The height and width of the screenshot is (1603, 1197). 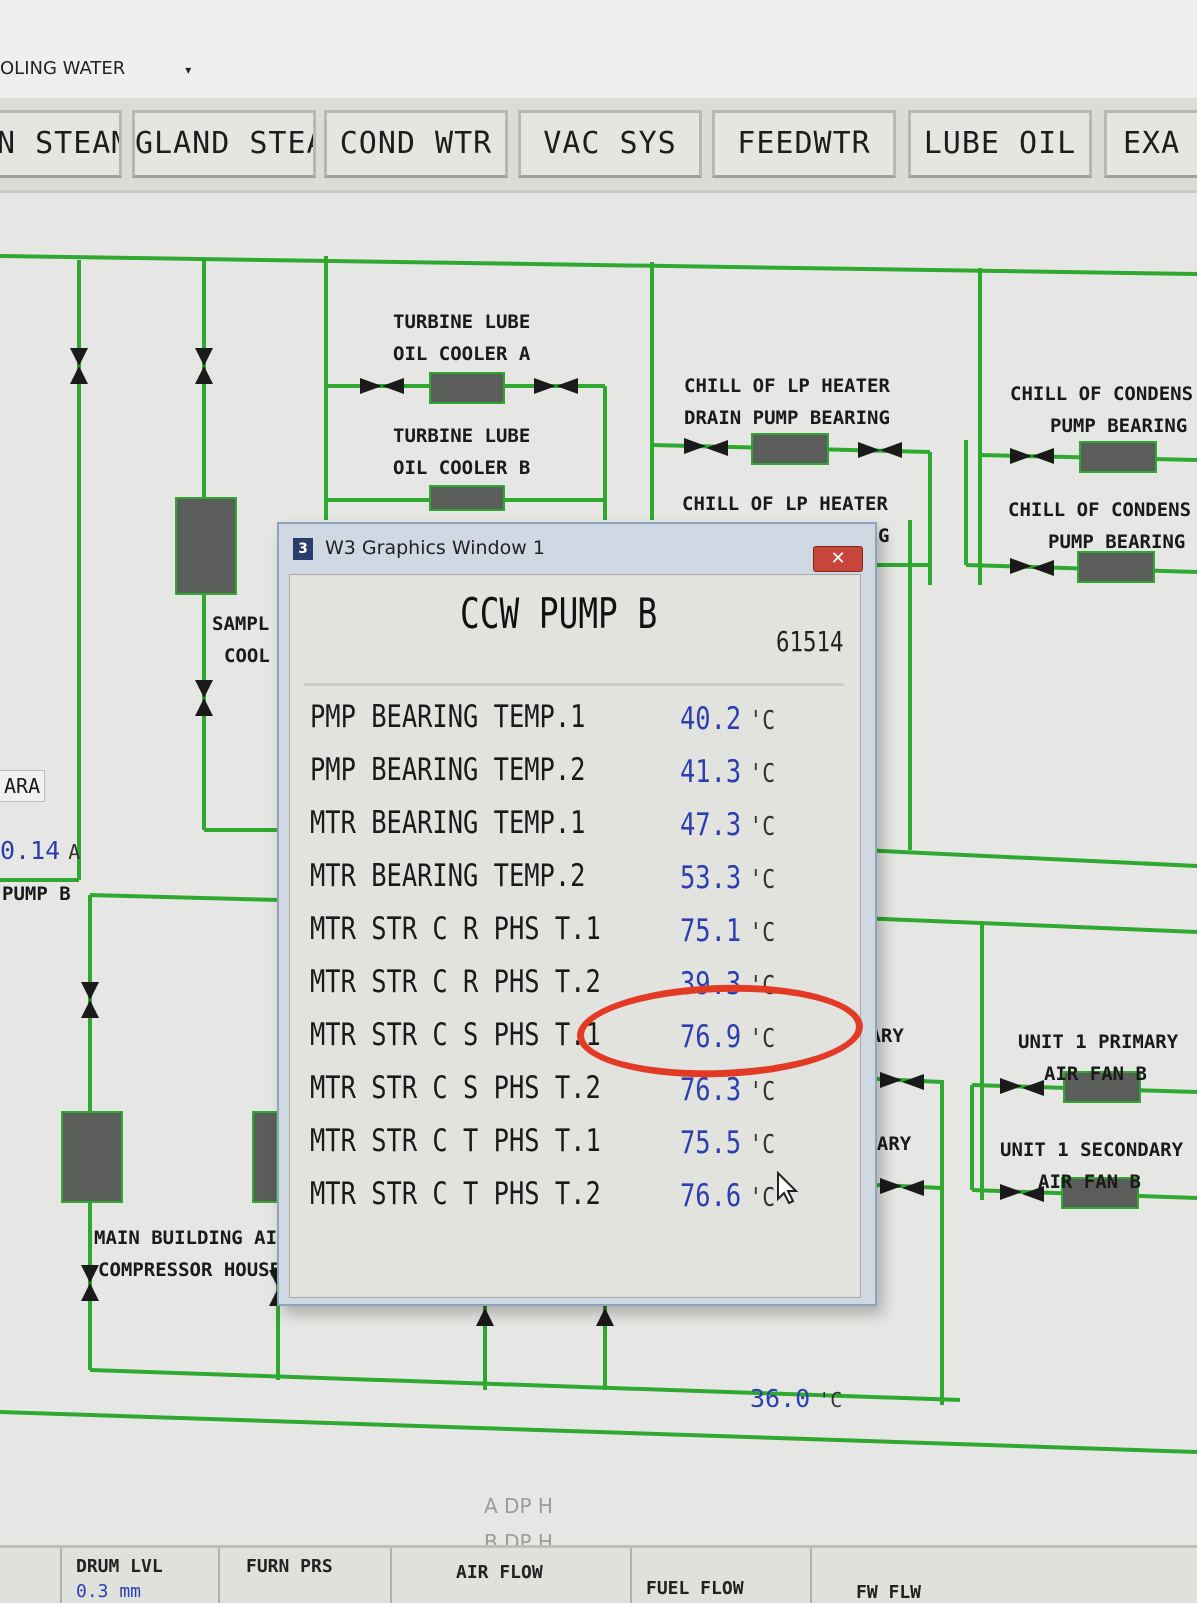 I want to click on close-button: ✕, so click(x=838, y=559).